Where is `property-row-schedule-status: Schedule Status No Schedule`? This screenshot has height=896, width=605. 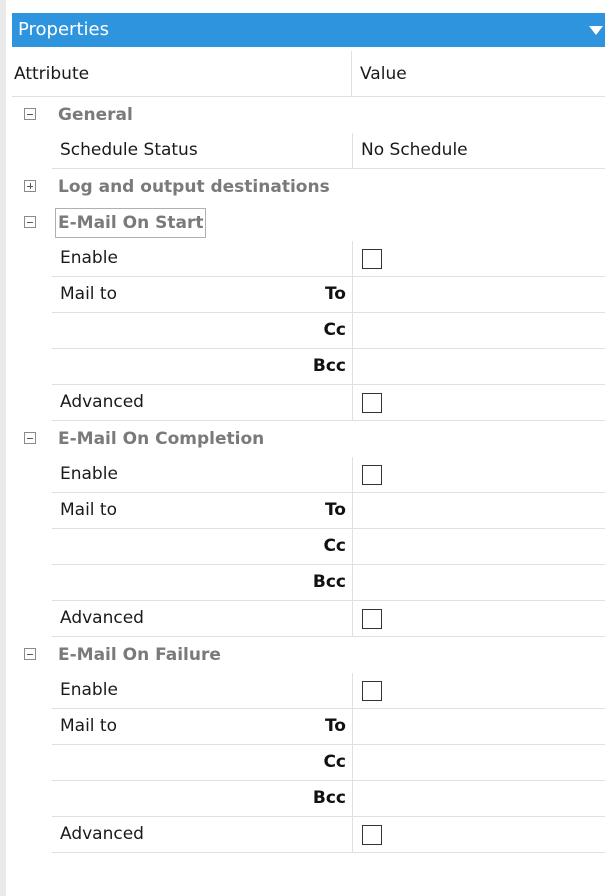
property-row-schedule-status: Schedule Status No Schedule is located at coordinates (308, 151).